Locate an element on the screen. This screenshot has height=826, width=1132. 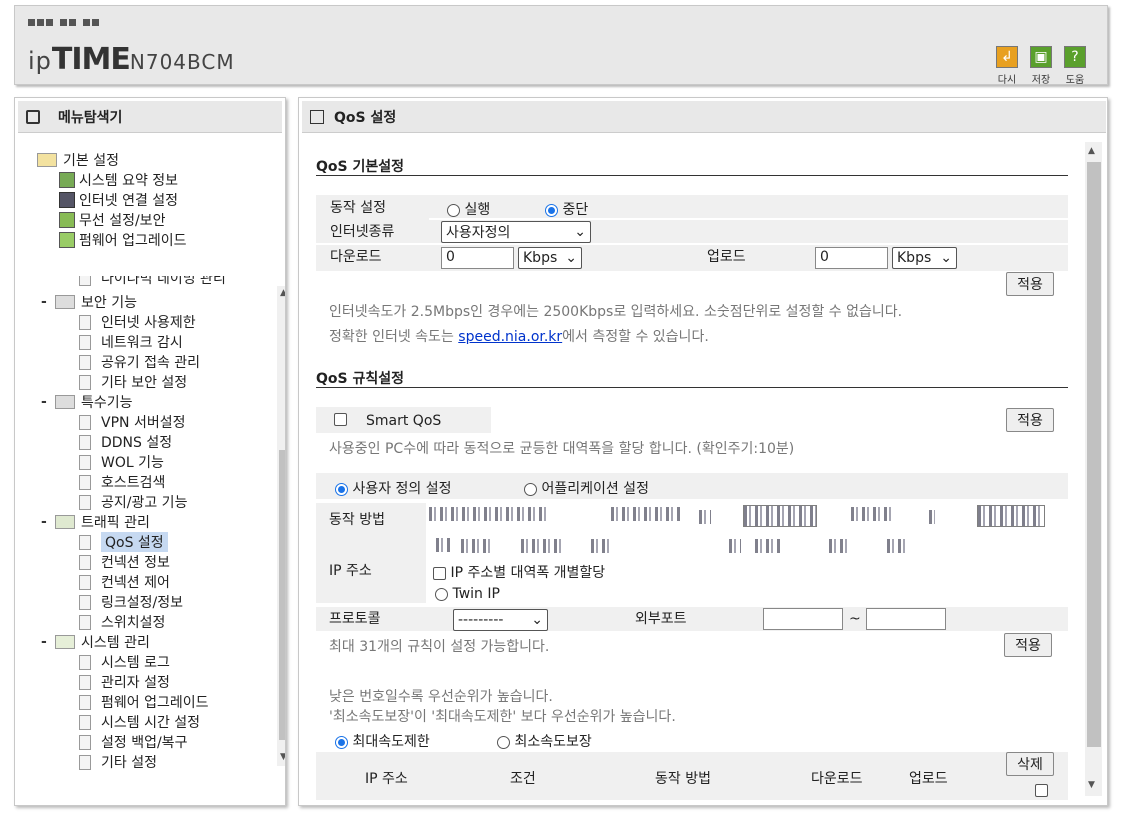
menu-item-switch: 스위치설정 is located at coordinates (122, 622).